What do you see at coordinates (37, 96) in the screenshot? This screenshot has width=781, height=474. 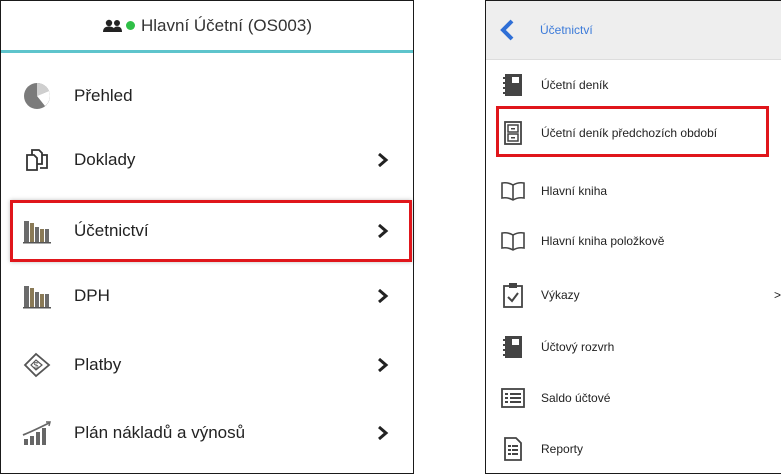 I see `pie-chart-icon` at bounding box center [37, 96].